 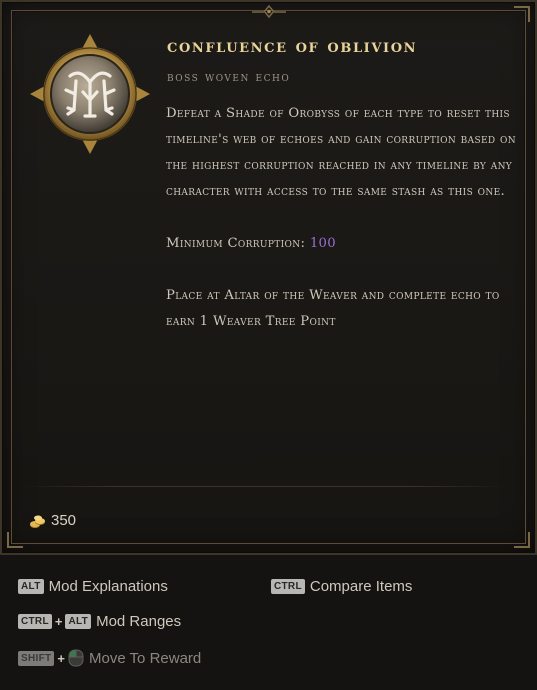 I want to click on minimum-corruption-value: 100, so click(x=323, y=243).